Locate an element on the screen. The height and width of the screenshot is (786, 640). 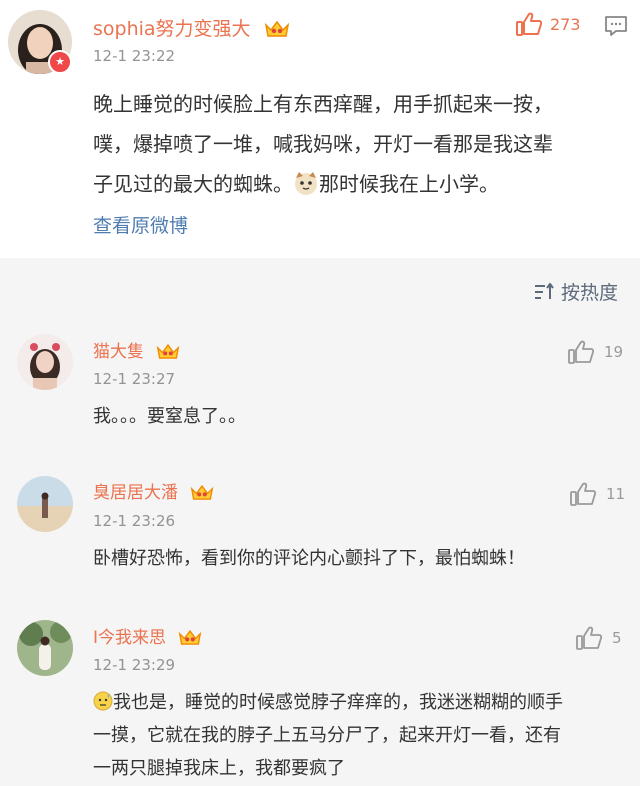
verified-badge-icon: ★ is located at coordinates (60, 62).